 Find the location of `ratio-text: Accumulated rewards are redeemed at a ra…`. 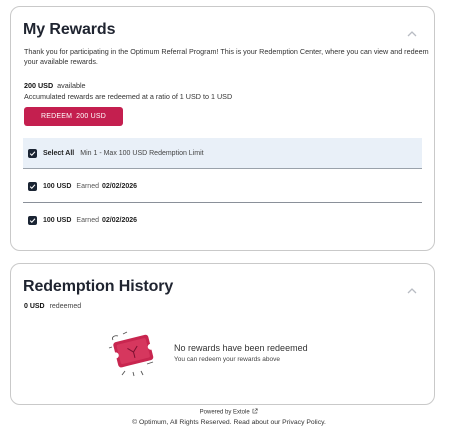

ratio-text: Accumulated rewards are redeemed at a ra… is located at coordinates (128, 96).